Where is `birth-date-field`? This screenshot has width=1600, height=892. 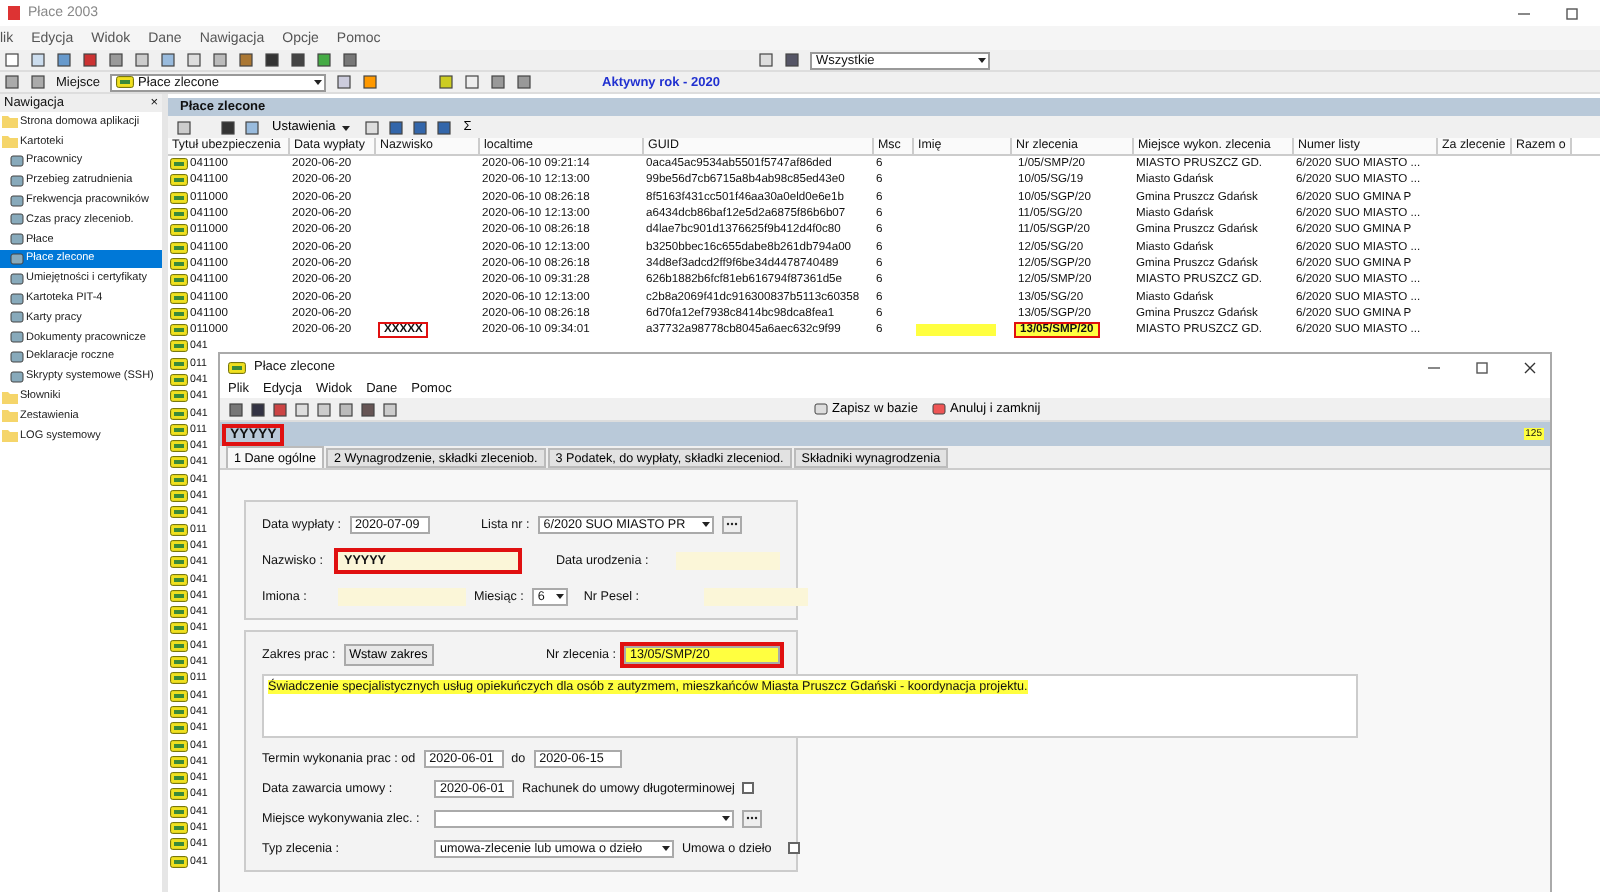
birth-date-field is located at coordinates (728, 560).